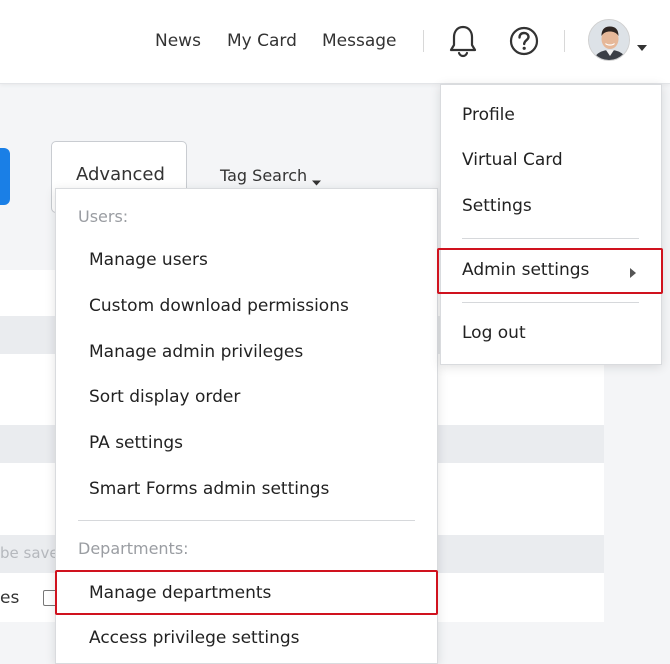 This screenshot has height=664, width=670. I want to click on menu-item-sort-display-order: Sort display order, so click(164, 397).